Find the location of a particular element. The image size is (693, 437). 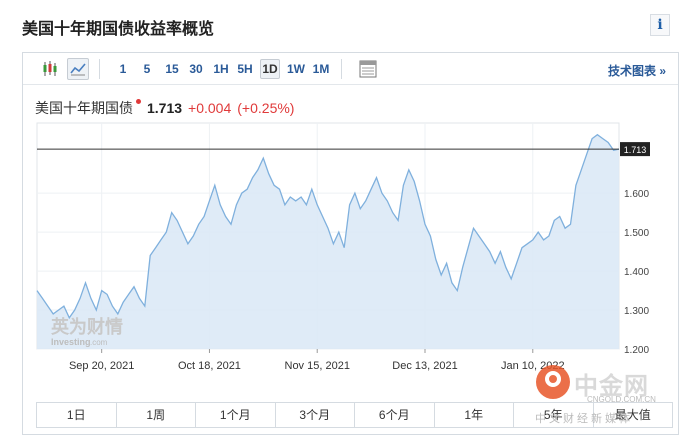

y-tick-label: 1.400 is located at coordinates (636, 272).